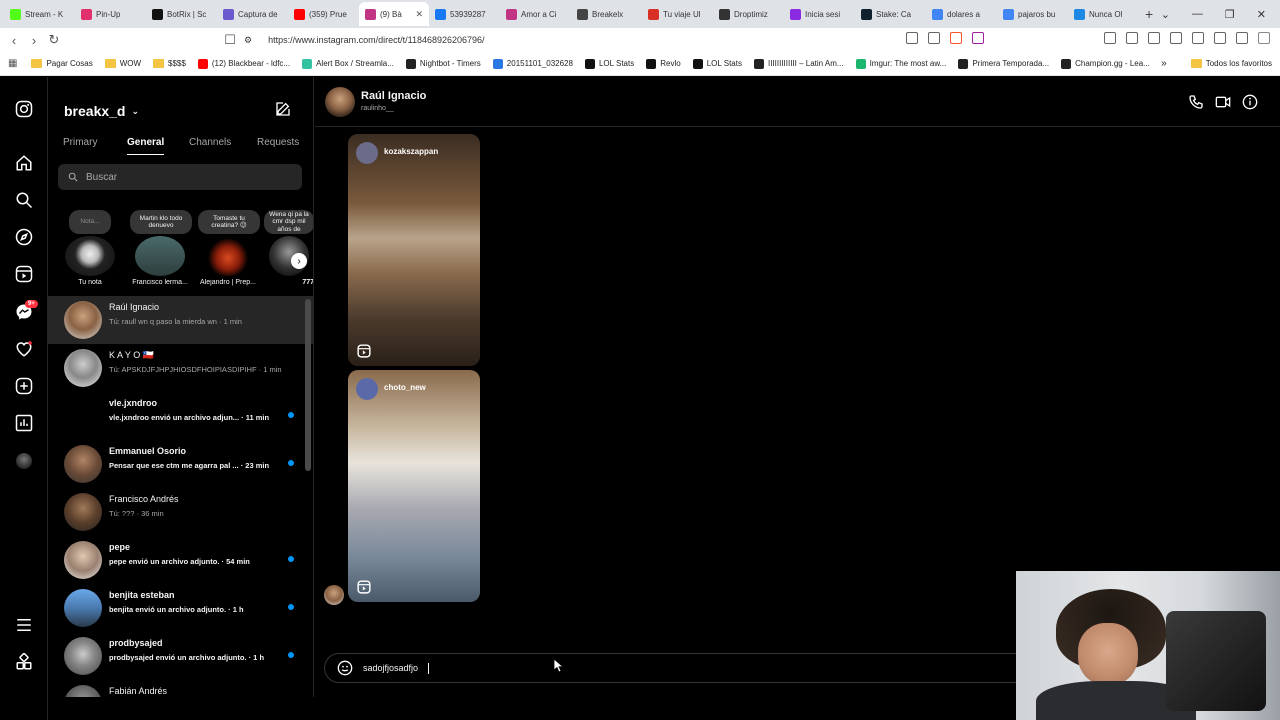 The height and width of the screenshot is (720, 1280). What do you see at coordinates (748, 14) in the screenshot?
I see `browser-tab: Droptimiz` at bounding box center [748, 14].